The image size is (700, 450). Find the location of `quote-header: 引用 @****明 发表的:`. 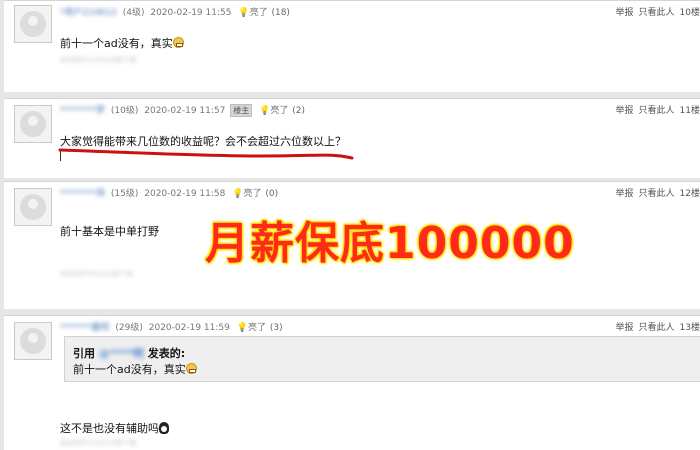

quote-header: 引用 @****明 发表的: is located at coordinates (129, 353).